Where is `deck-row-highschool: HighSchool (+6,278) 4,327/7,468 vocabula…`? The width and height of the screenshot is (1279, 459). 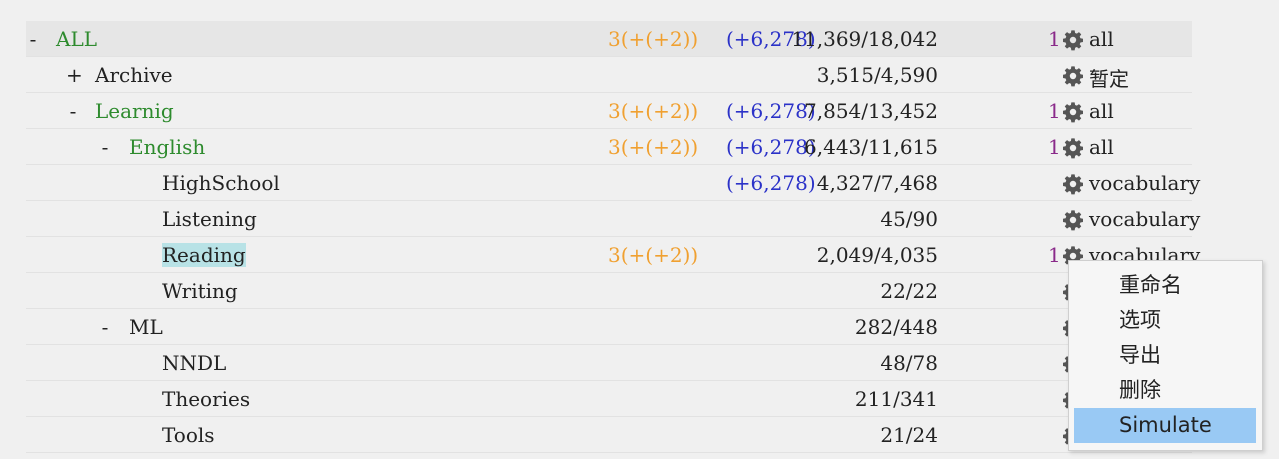 deck-row-highschool: HighSchool (+6,278) 4,327/7,468 vocabula… is located at coordinates (613, 183).